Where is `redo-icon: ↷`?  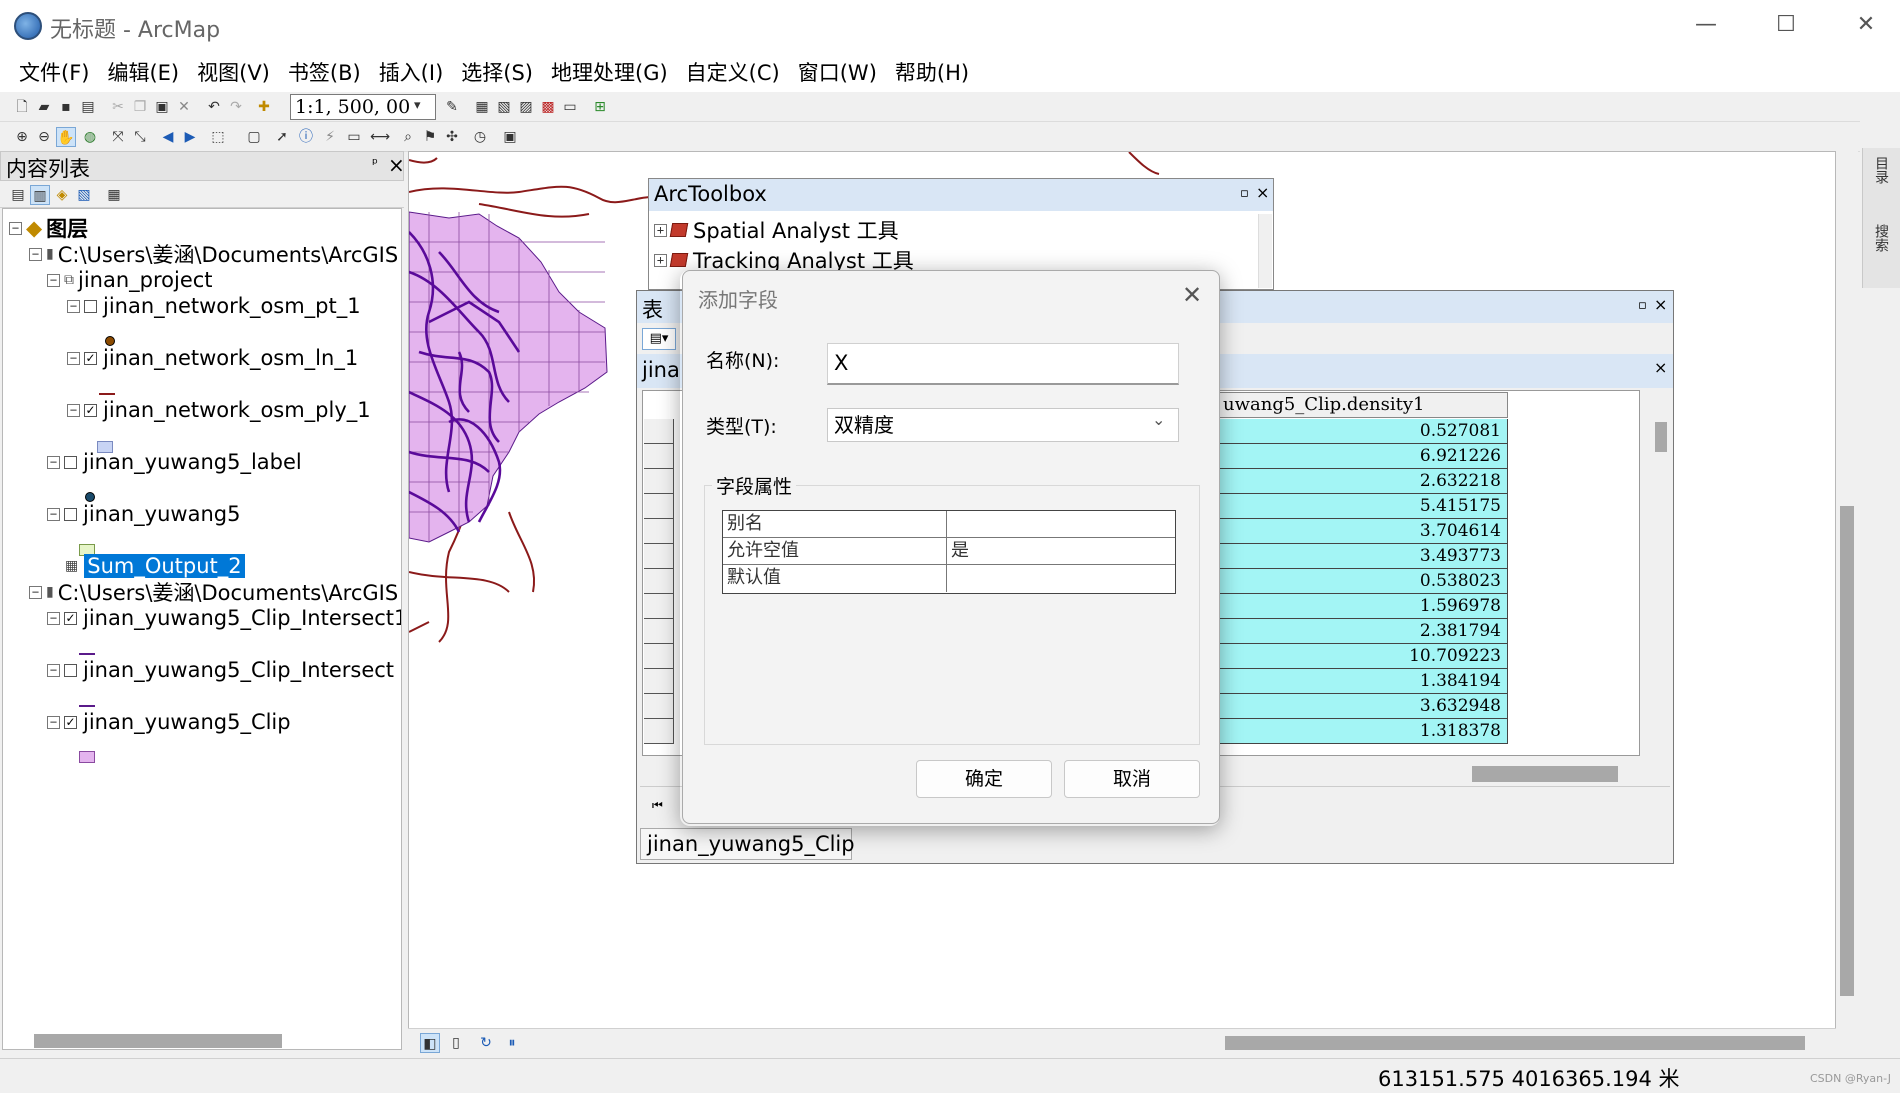
redo-icon: ↷ is located at coordinates (236, 107).